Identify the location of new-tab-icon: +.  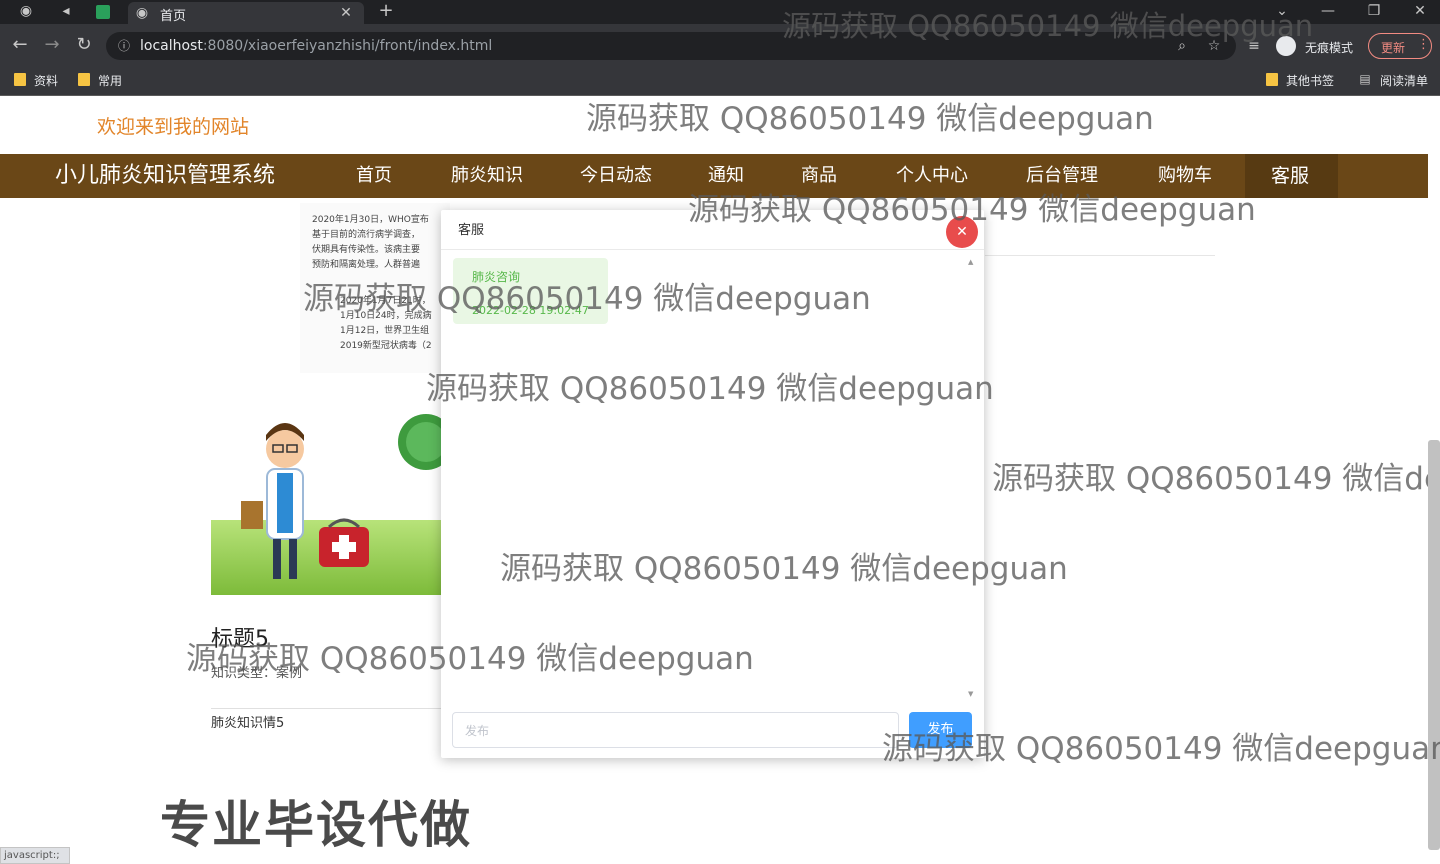
(386, 11).